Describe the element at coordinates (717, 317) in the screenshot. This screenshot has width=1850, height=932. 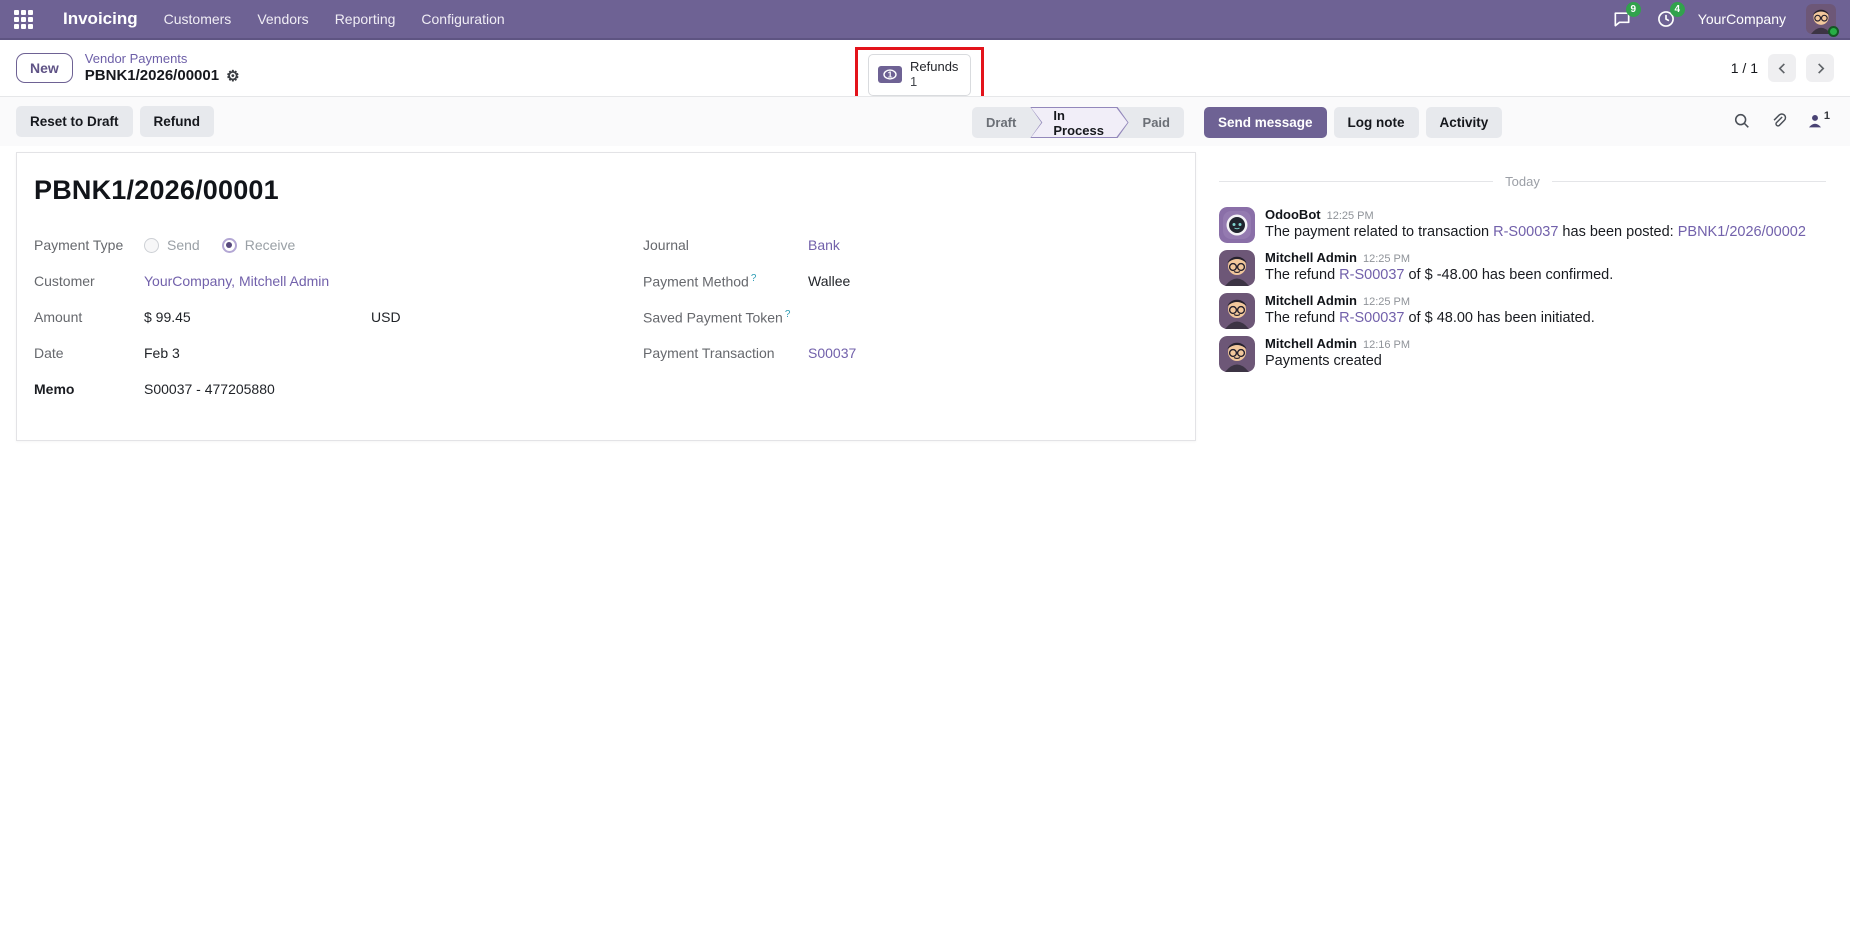
I see `field-saved-token: Saved Payment Token?` at that location.